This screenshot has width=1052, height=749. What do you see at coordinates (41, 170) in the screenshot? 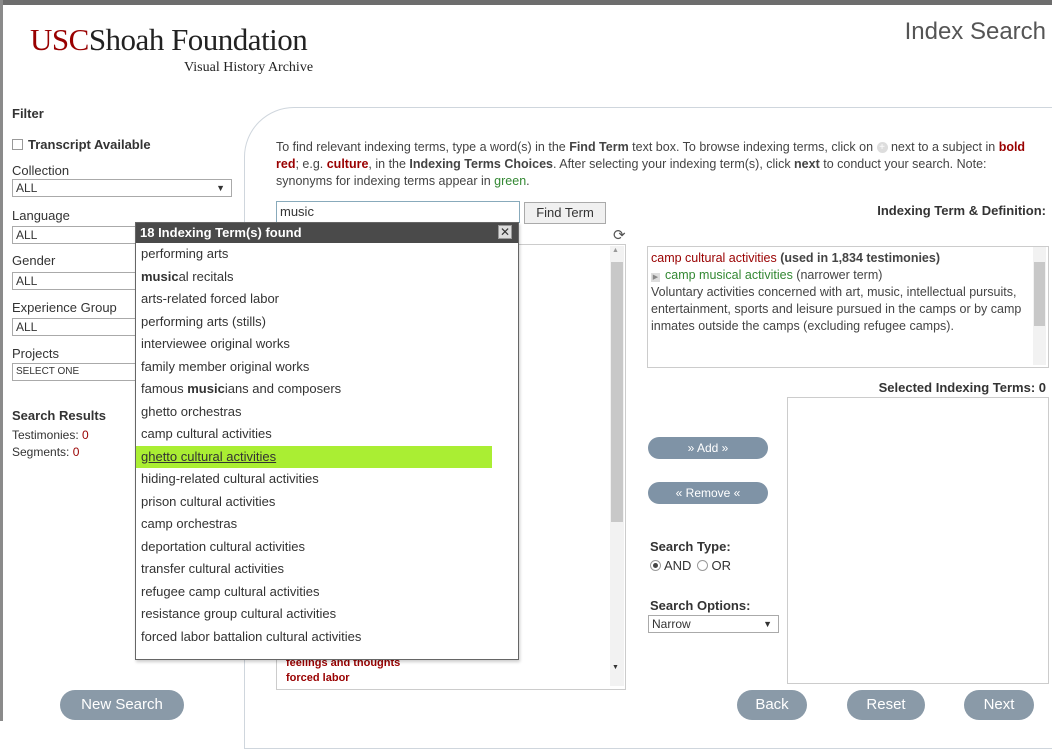
I see `collection-label: Collection` at bounding box center [41, 170].